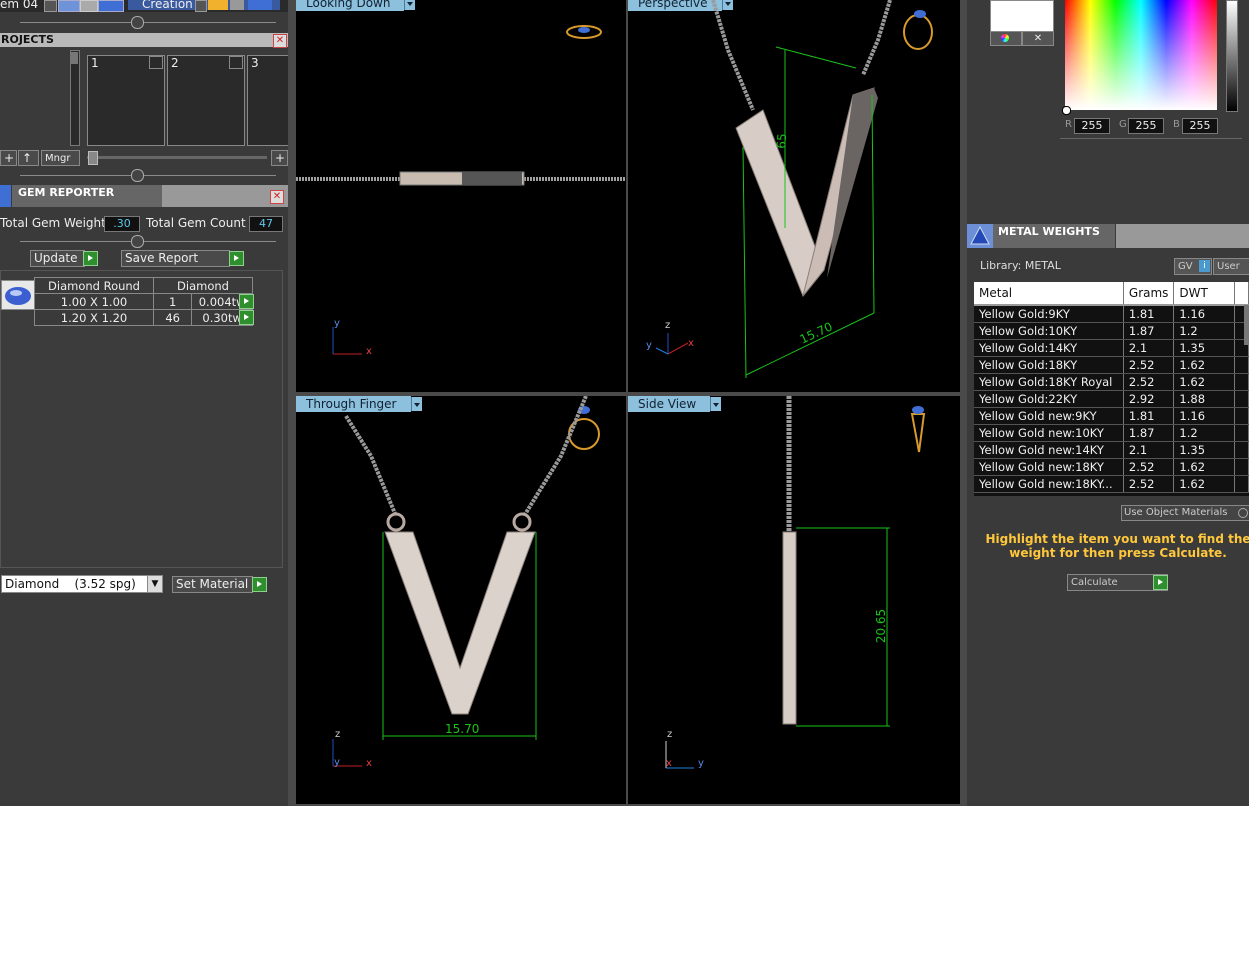  Describe the element at coordinates (1149, 467) in the screenshot. I see `metal-grams: 2.52` at that location.